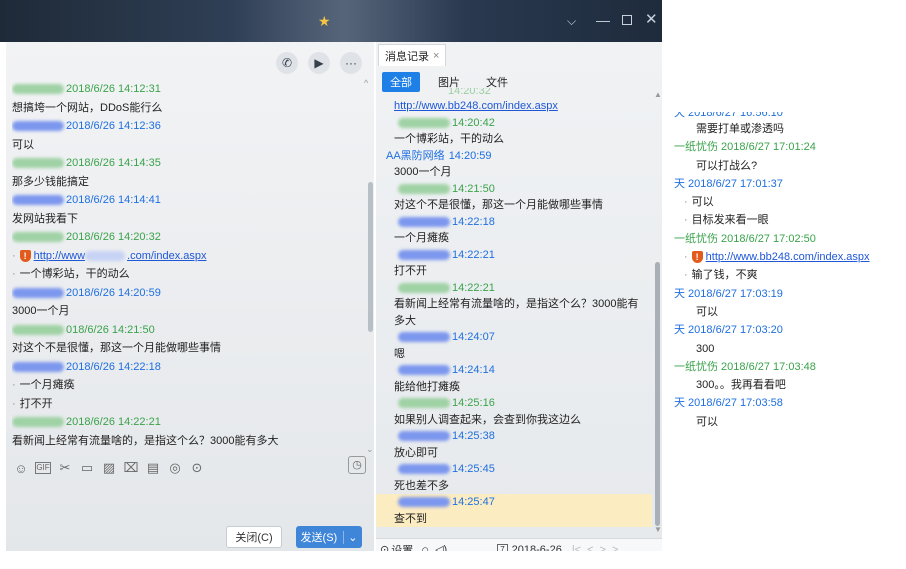 The width and height of the screenshot is (906, 569). Describe the element at coordinates (370, 449) in the screenshot. I see `scroll-down-icon: ⌄` at that location.